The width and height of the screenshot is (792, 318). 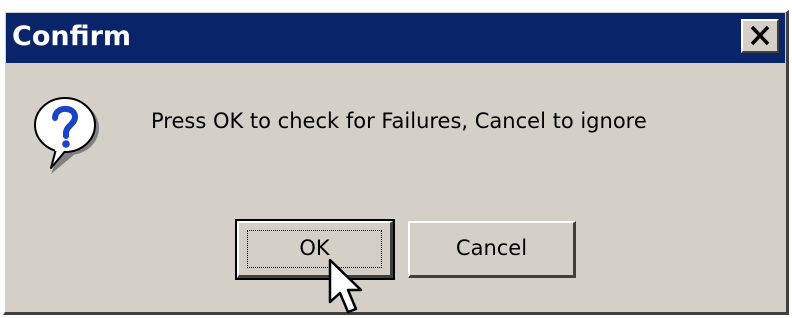 I want to click on cancel-button: Cancel, so click(x=492, y=249).